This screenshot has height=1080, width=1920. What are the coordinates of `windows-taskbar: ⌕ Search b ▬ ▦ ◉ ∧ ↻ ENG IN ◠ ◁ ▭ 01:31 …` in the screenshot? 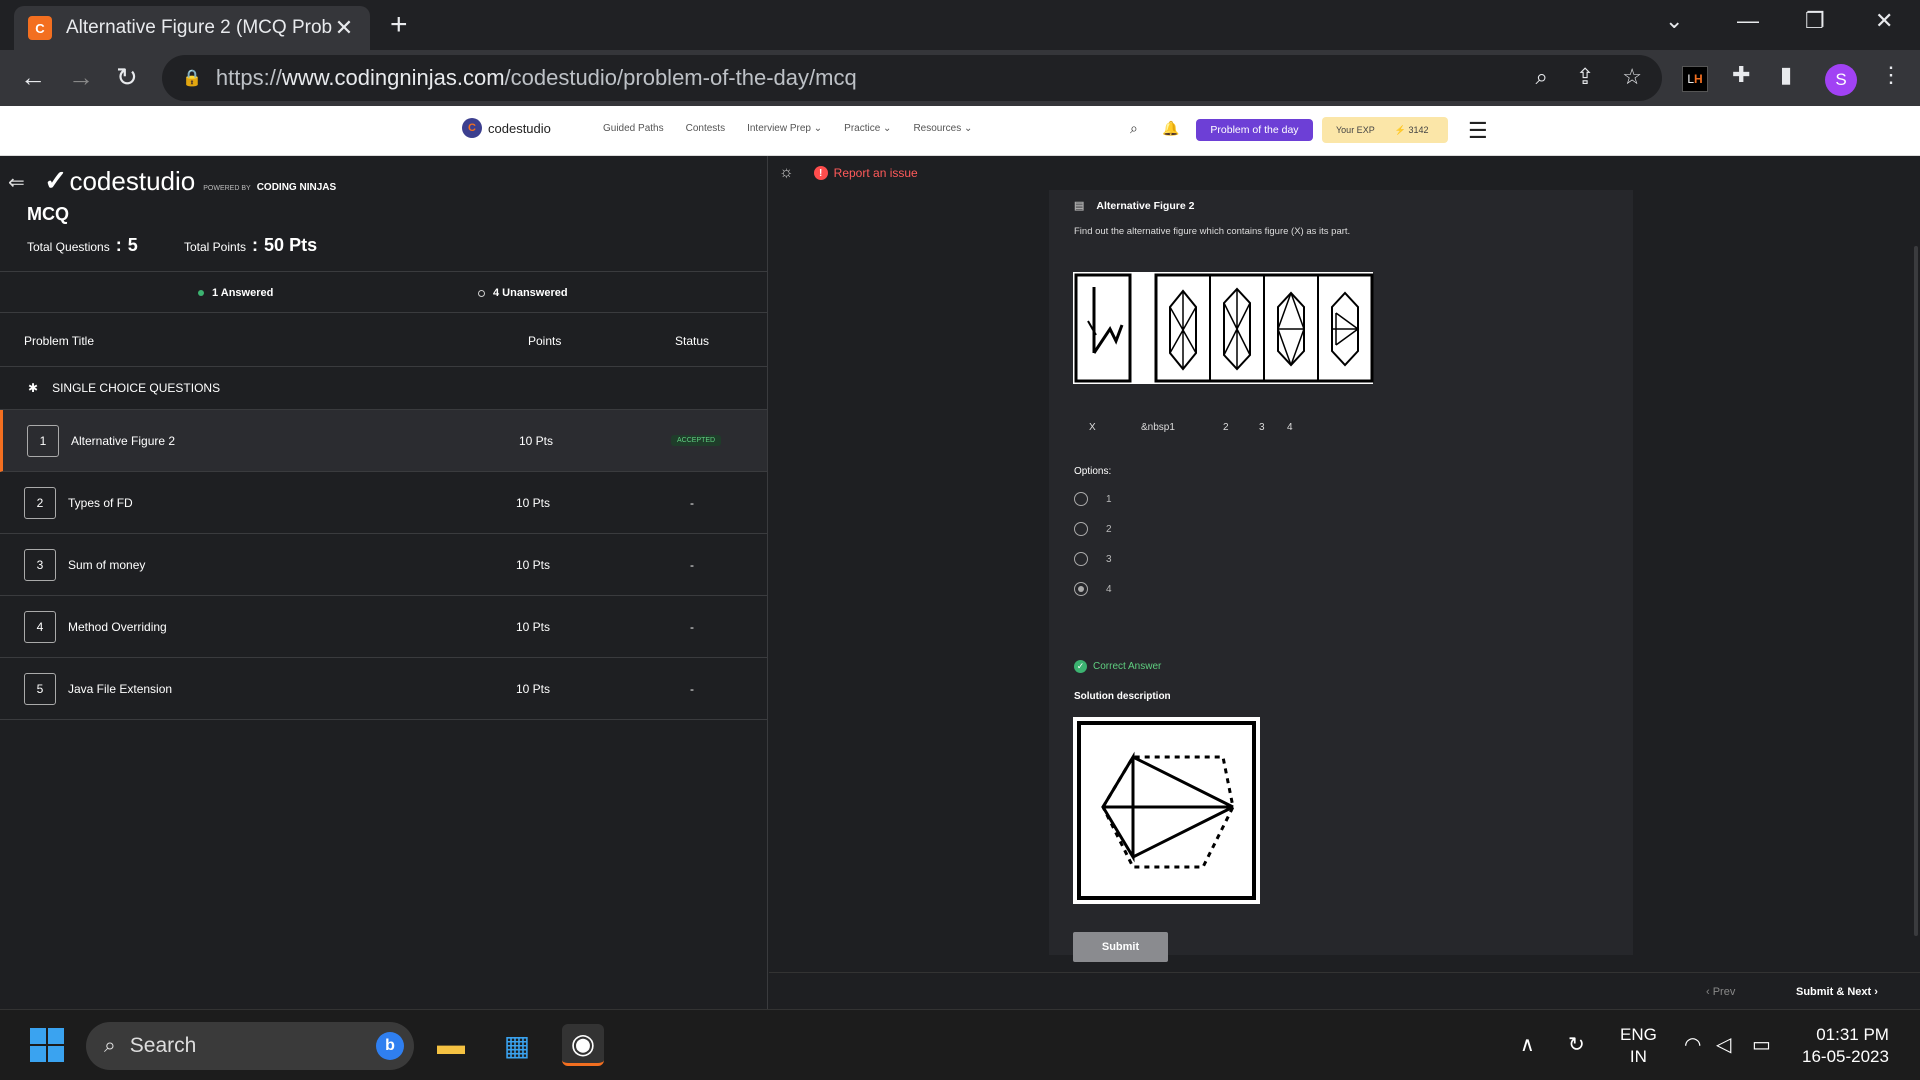 It's located at (960, 1044).